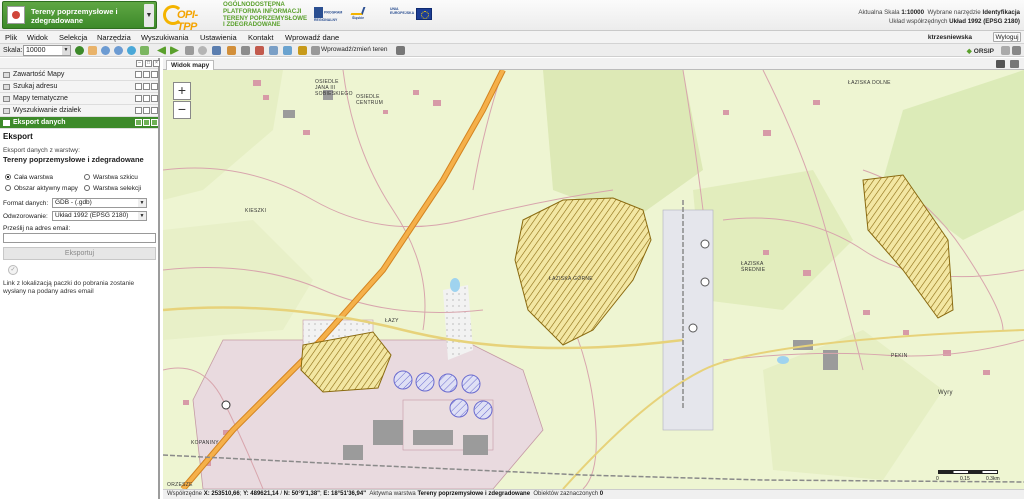 The height and width of the screenshot is (499, 1024). Describe the element at coordinates (164, 37) in the screenshot. I see `menu-wyszukiwania: Wyszukiwania` at that location.